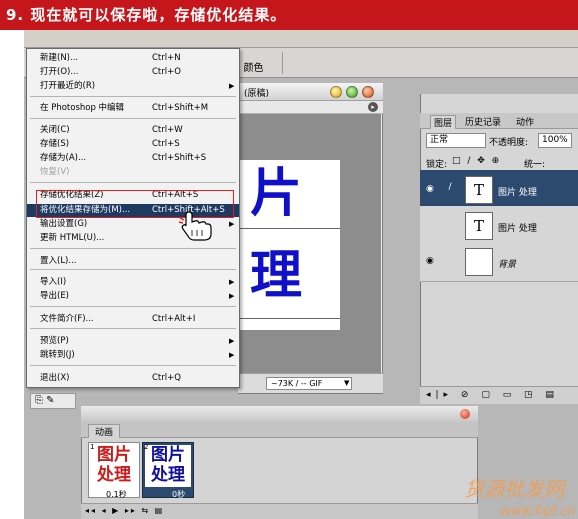 This screenshot has width=578, height=519. Describe the element at coordinates (167, 130) in the screenshot. I see `menu-item-shortcut: Ctrl+W` at that location.